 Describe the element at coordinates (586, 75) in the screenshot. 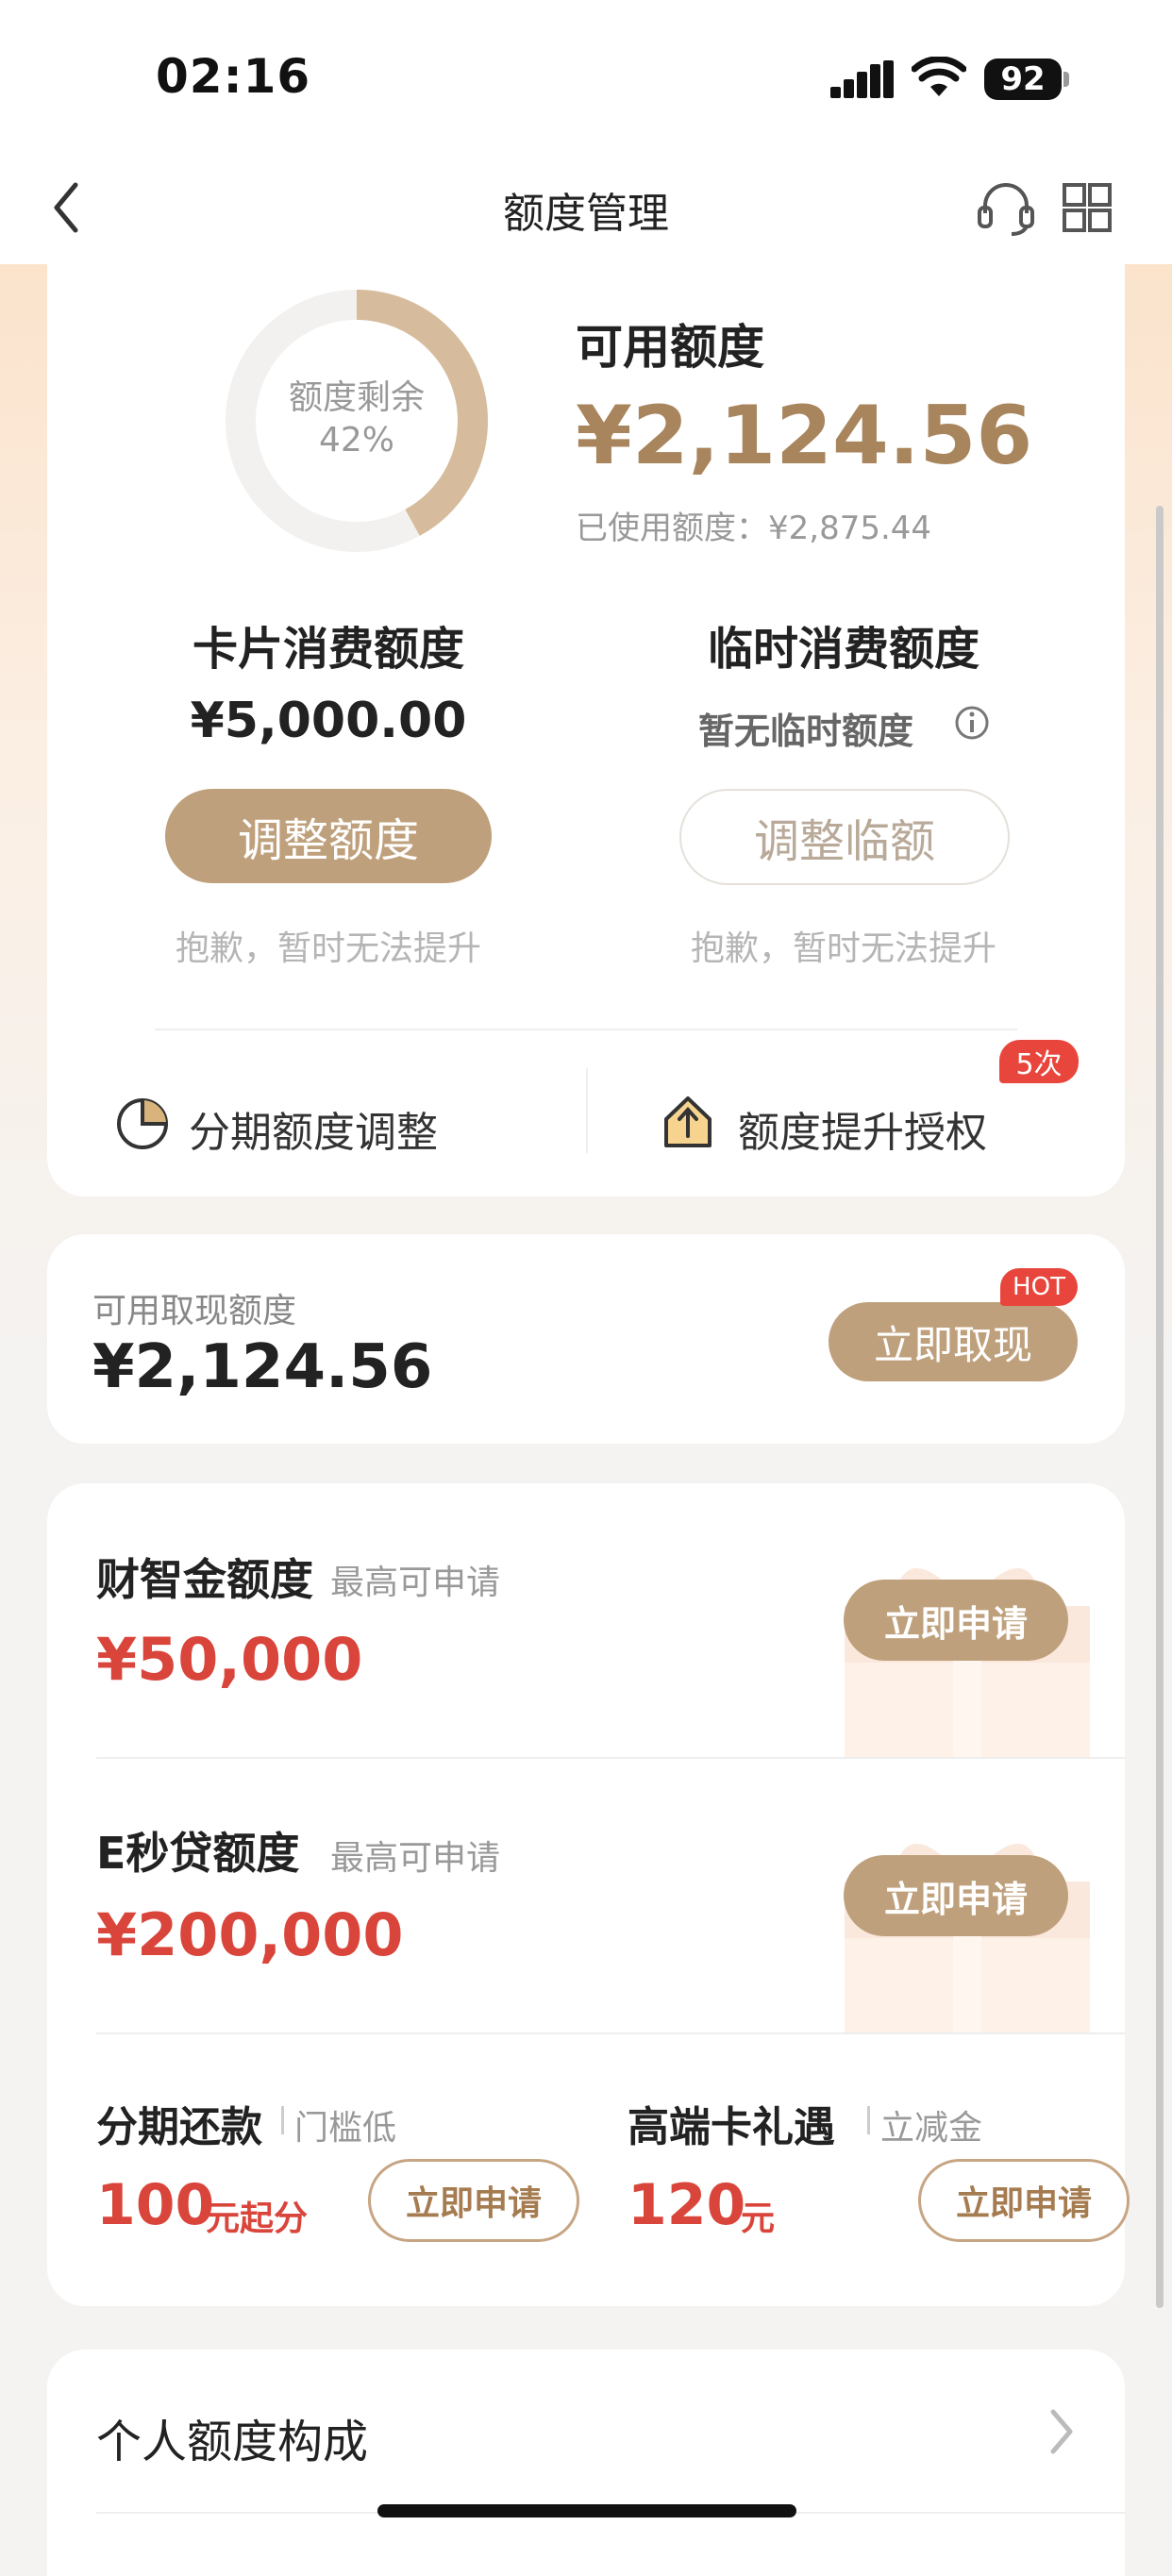

I see `status-bar: 02:16 92` at that location.